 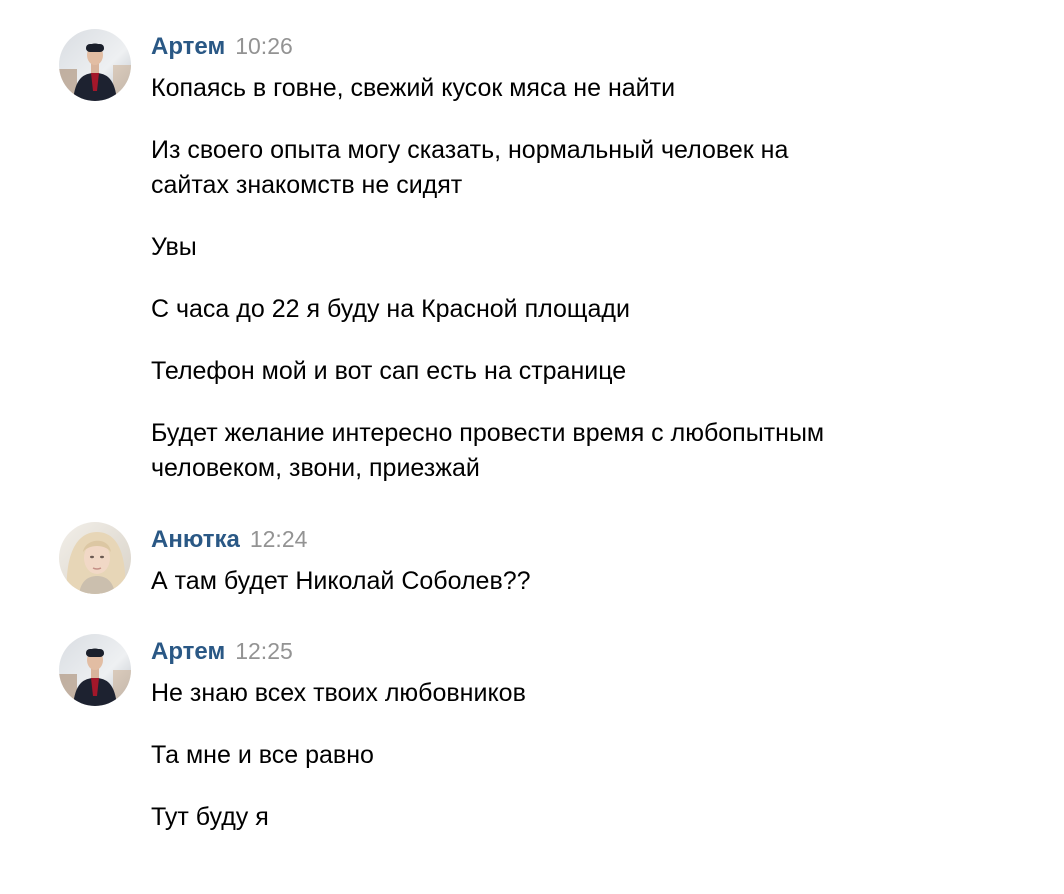 What do you see at coordinates (279, 539) in the screenshot?
I see `message-timestamp: 12:24` at bounding box center [279, 539].